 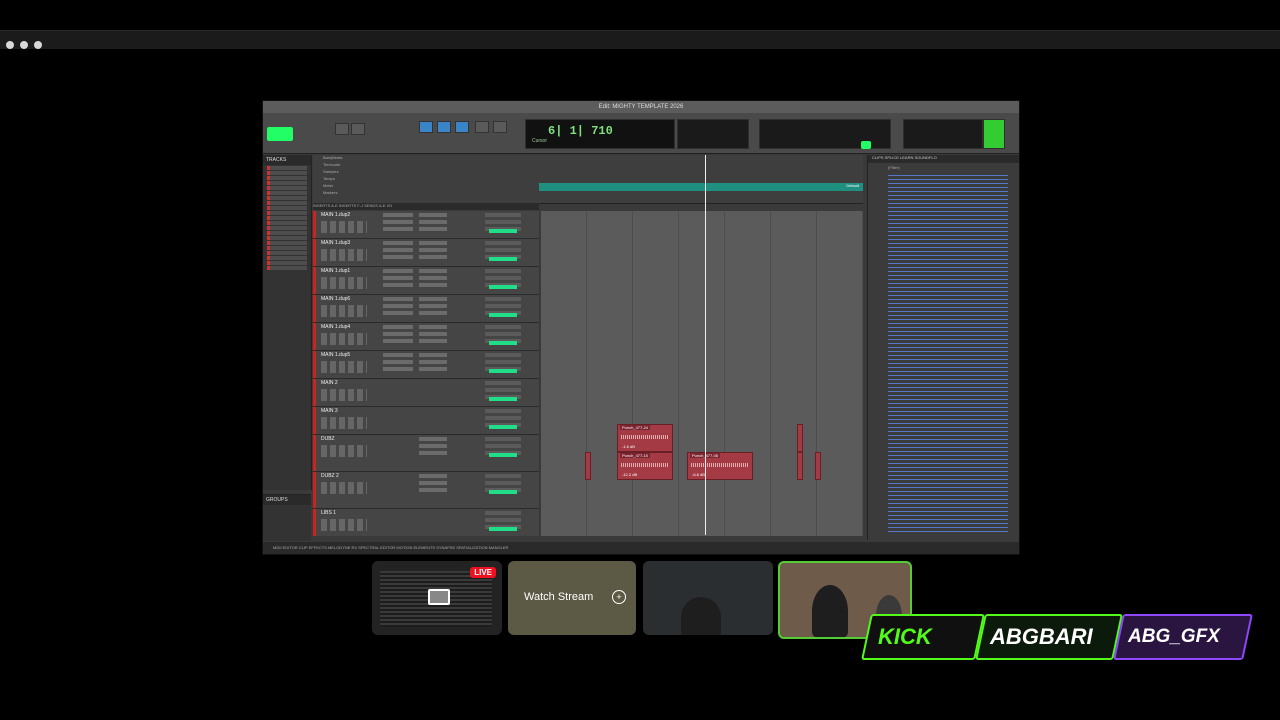 I want to click on grid-nudge-box, so click(x=713, y=134).